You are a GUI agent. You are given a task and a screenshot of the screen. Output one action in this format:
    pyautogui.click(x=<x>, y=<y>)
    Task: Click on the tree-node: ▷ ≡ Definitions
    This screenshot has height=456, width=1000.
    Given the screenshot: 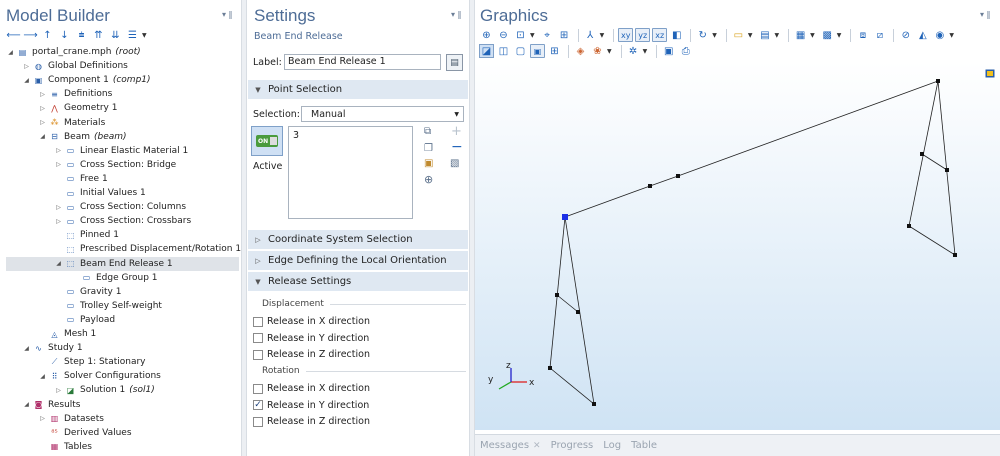 What is the action you would take?
    pyautogui.click(x=75, y=94)
    